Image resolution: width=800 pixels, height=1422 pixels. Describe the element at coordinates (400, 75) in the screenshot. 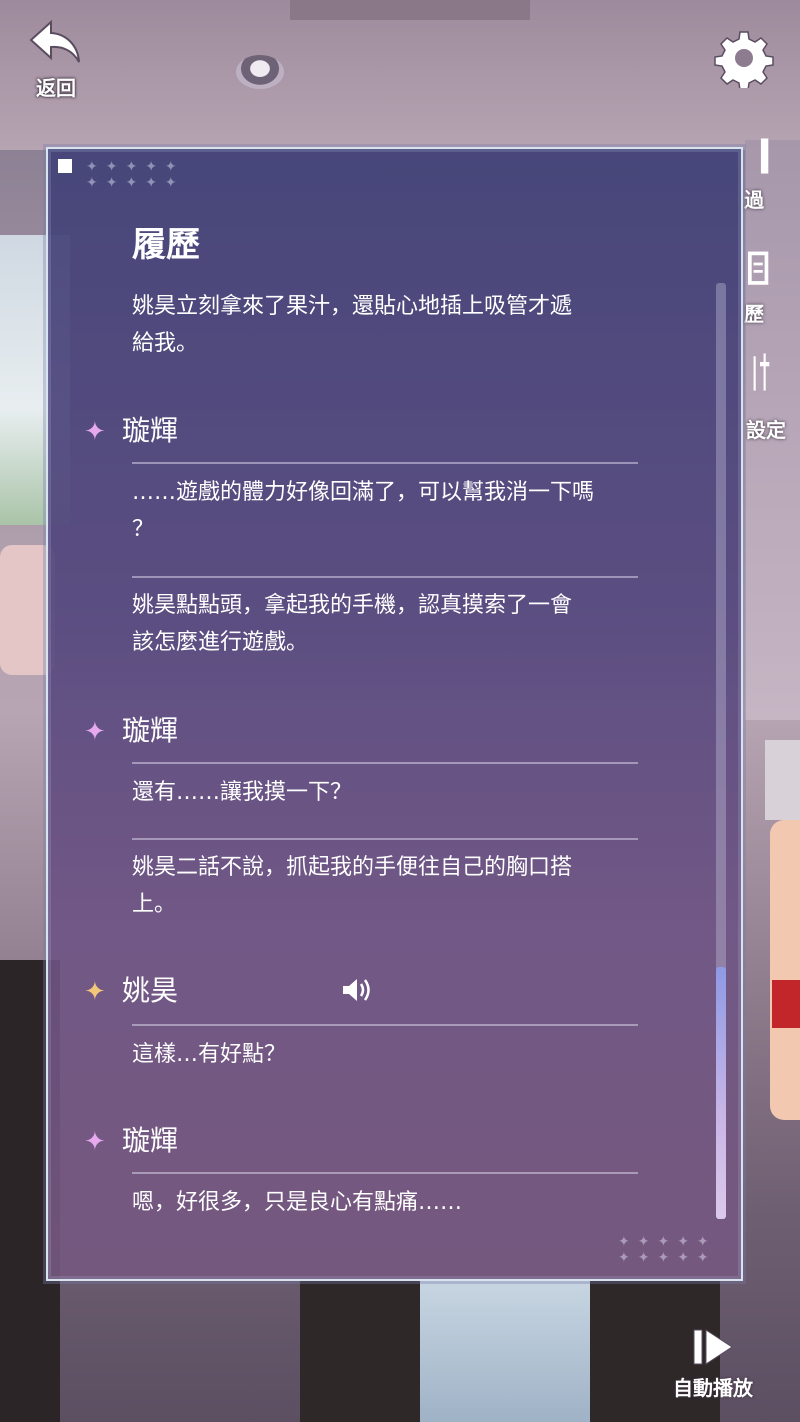

I see `ceiling` at that location.